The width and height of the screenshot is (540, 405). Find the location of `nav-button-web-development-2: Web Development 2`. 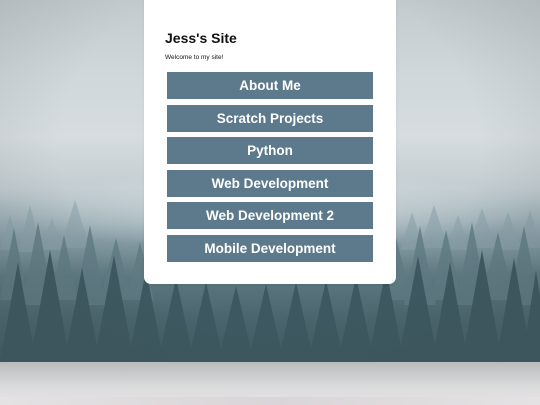

nav-button-web-development-2: Web Development 2 is located at coordinates (270, 215).